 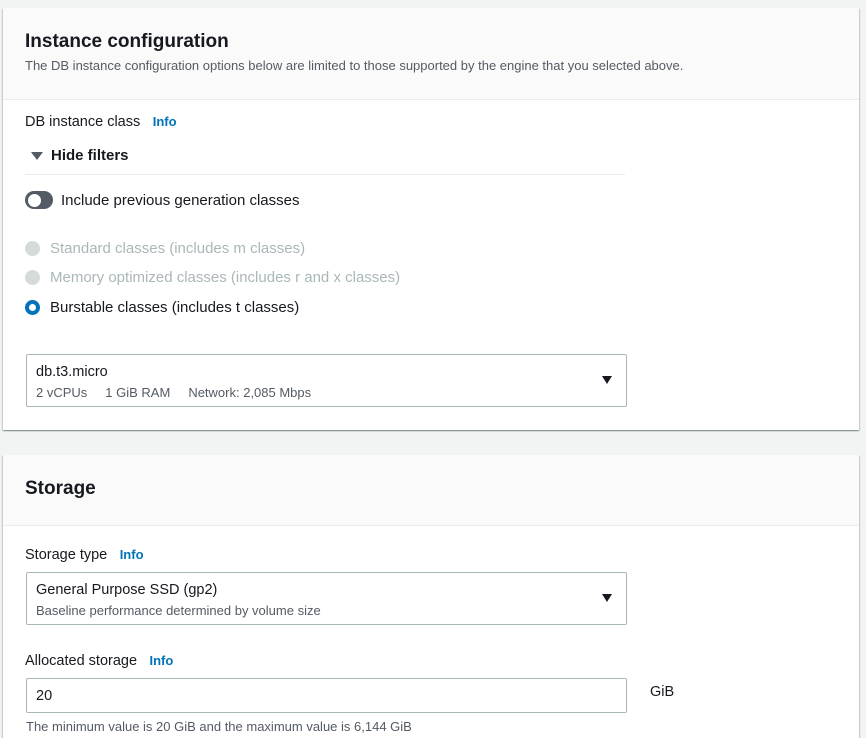 What do you see at coordinates (662, 692) in the screenshot?
I see `allocated-storage-unit: GiB` at bounding box center [662, 692].